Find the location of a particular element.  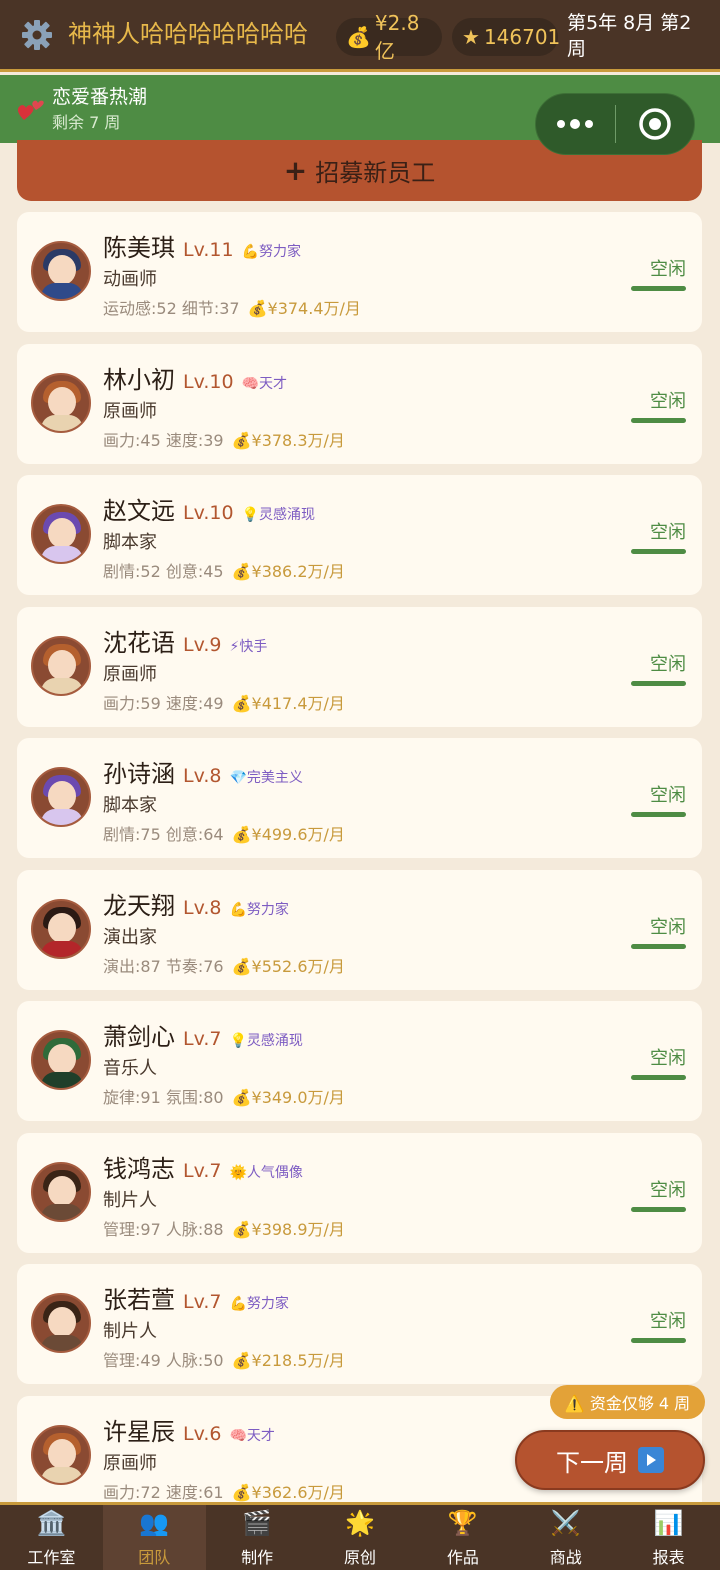

employee-level: Lv.6 is located at coordinates (202, 1433).